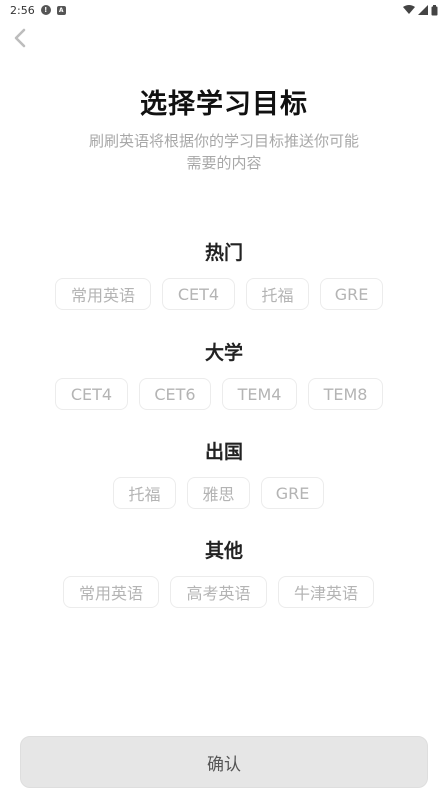  Describe the element at coordinates (22, 10) in the screenshot. I see `status-time: 2:56` at that location.